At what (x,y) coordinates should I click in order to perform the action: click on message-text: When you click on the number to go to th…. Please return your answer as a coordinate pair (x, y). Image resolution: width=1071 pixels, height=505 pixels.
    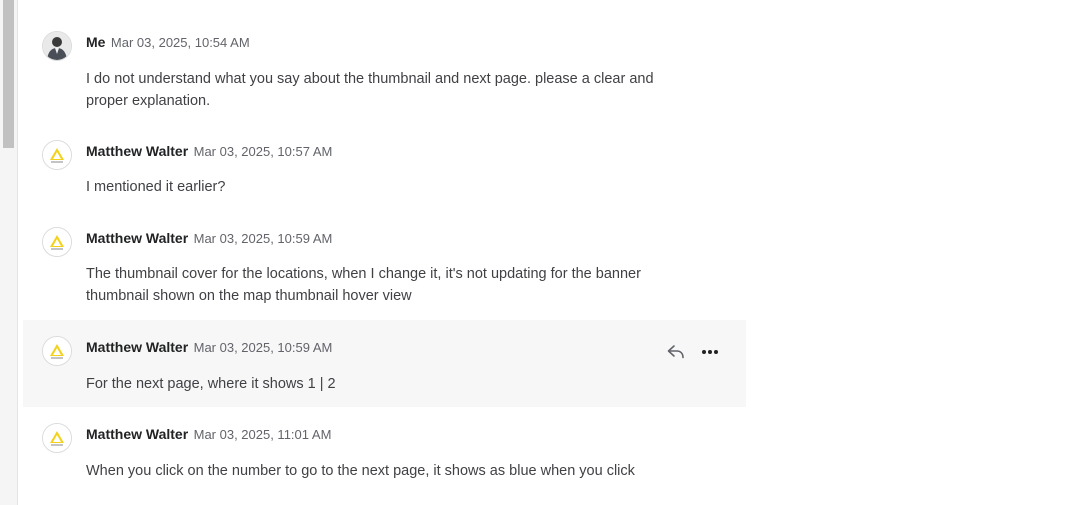
    Looking at the image, I should click on (360, 471).